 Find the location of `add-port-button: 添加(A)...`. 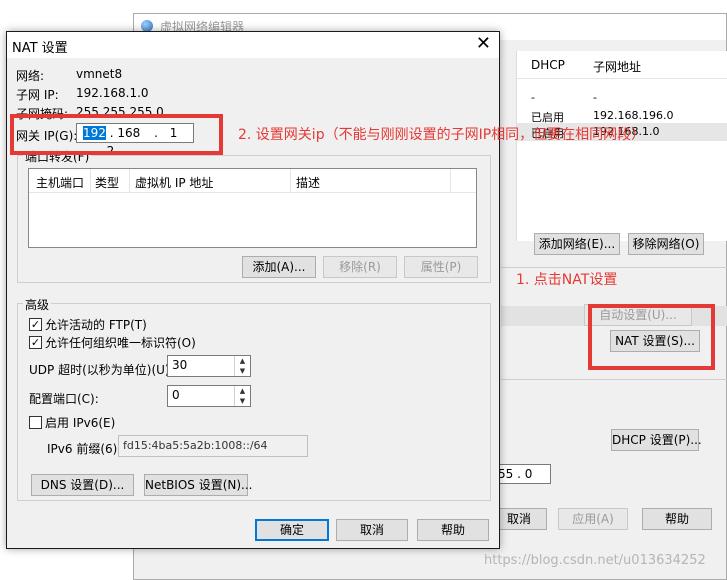

add-port-button: 添加(A)... is located at coordinates (279, 267).